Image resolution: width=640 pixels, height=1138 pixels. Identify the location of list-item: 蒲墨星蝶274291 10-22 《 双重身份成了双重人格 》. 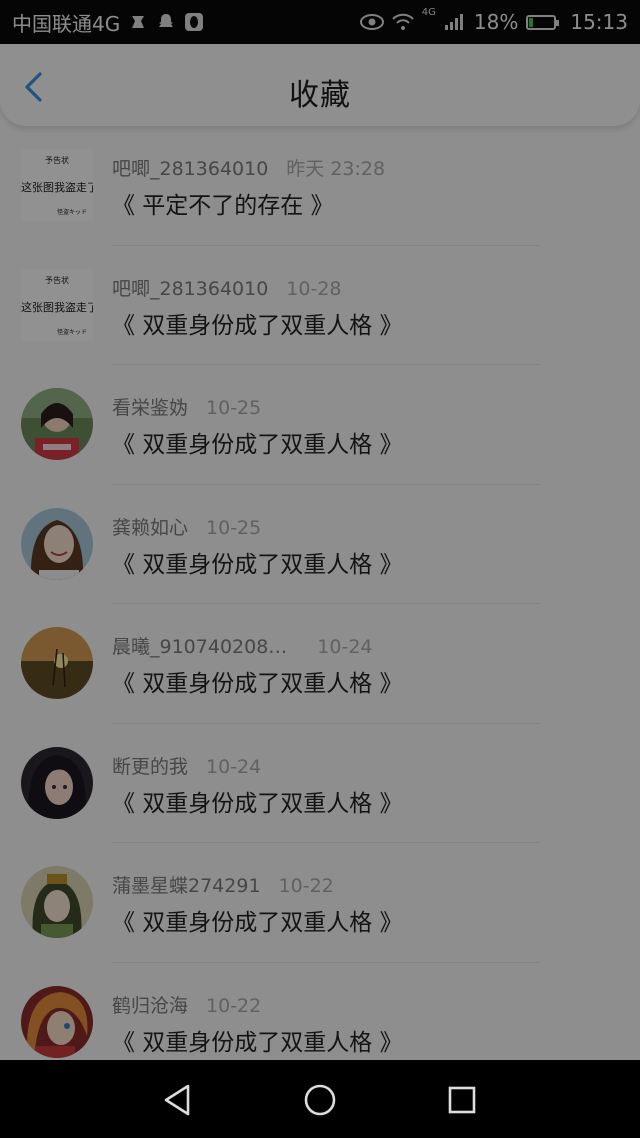
(320, 903).